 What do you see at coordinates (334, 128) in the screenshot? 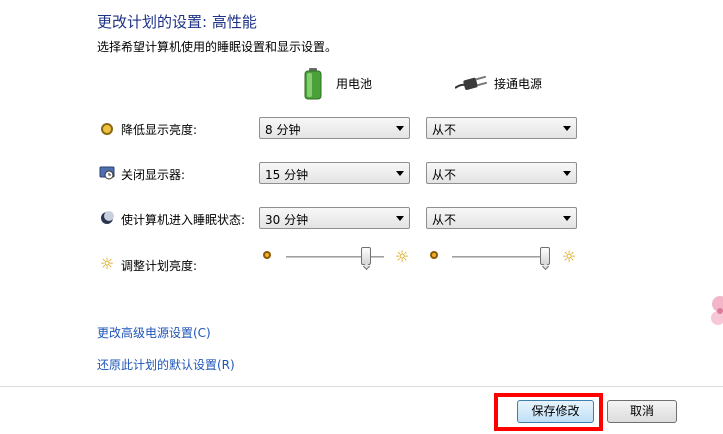
I see `dim-display-battery-select: 8 分钟` at bounding box center [334, 128].